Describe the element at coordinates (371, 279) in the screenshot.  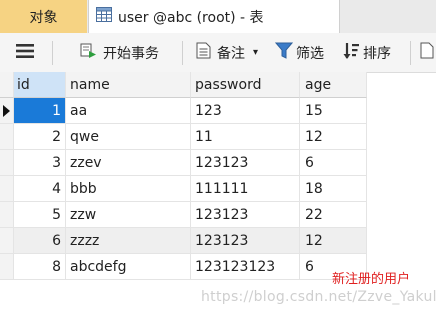
I see `new-user-annotation: 新注册的用户` at that location.